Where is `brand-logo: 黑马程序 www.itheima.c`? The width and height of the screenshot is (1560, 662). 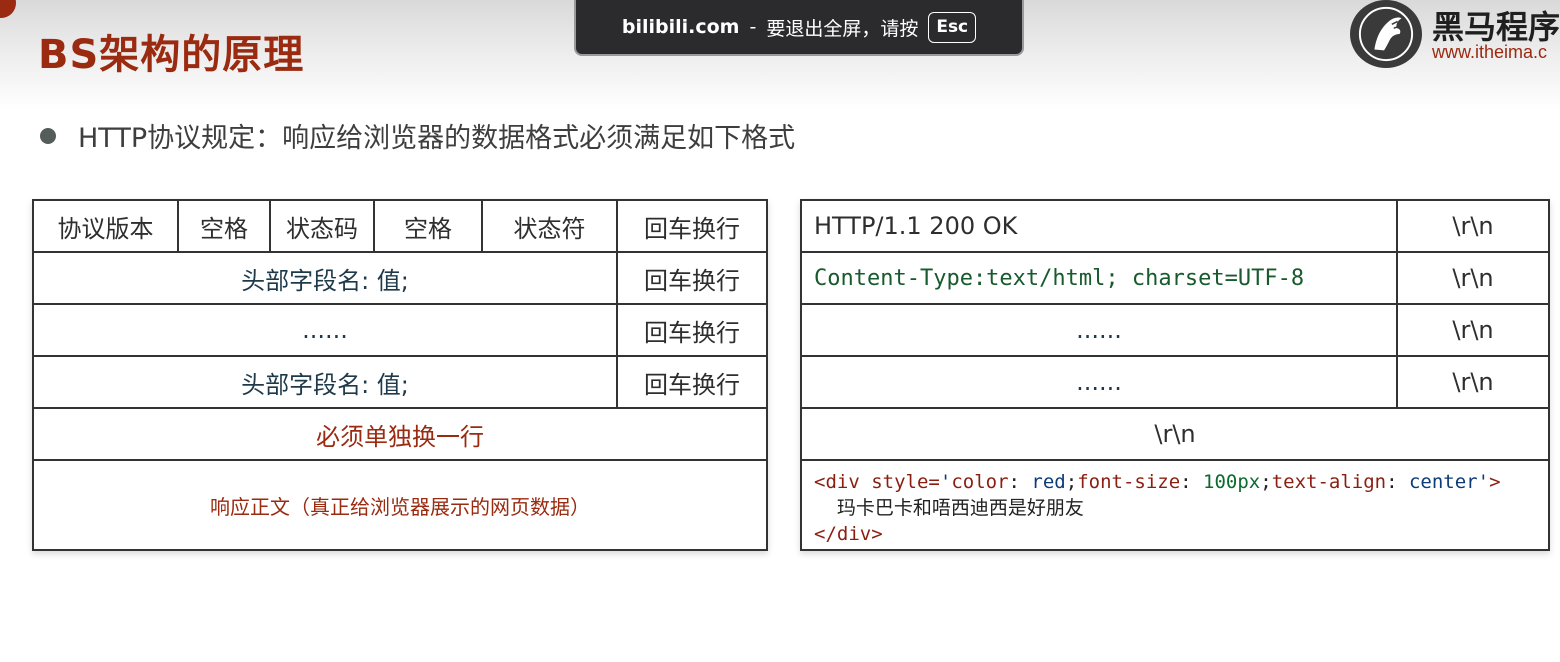 brand-logo: 黑马程序 www.itheima.c is located at coordinates (1455, 35).